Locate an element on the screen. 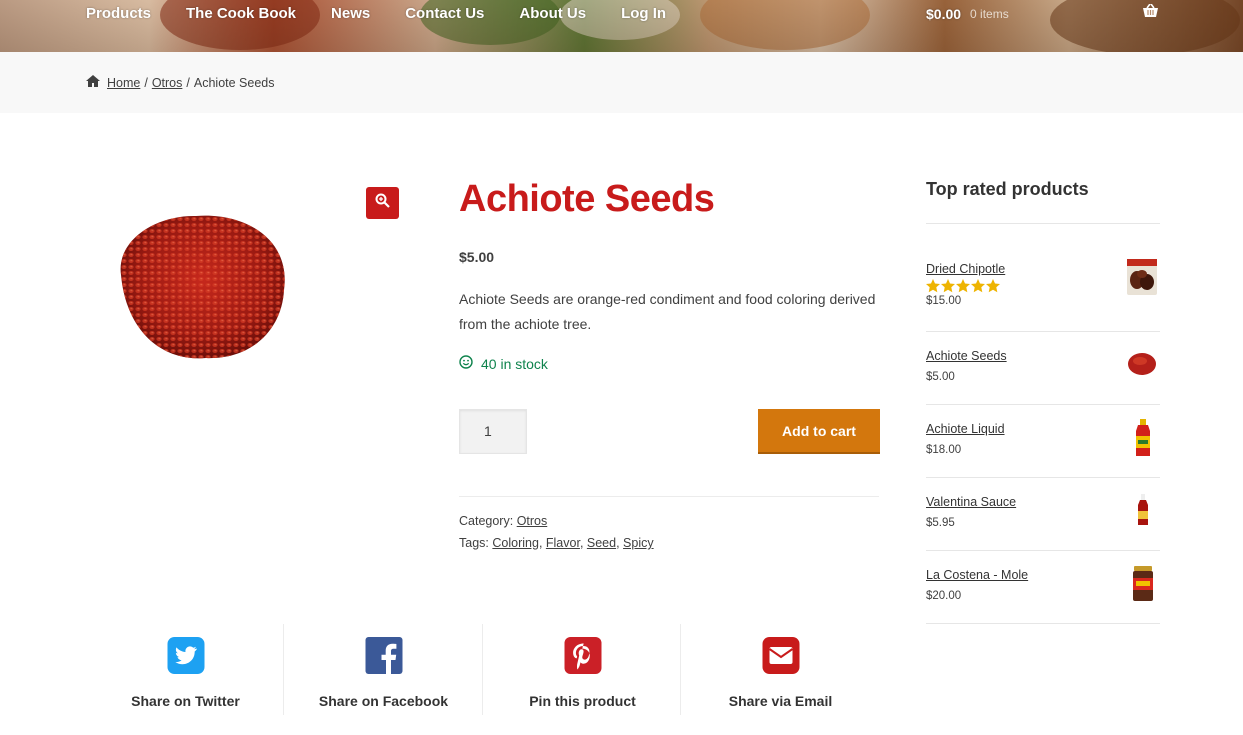 This screenshot has width=1243, height=735. sidebar-product: Dried Chipotle $15.00 is located at coordinates (1043, 295).